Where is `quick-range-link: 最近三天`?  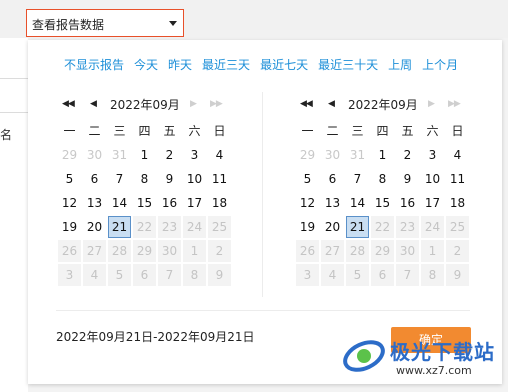
quick-range-link: 最近三天 is located at coordinates (226, 64).